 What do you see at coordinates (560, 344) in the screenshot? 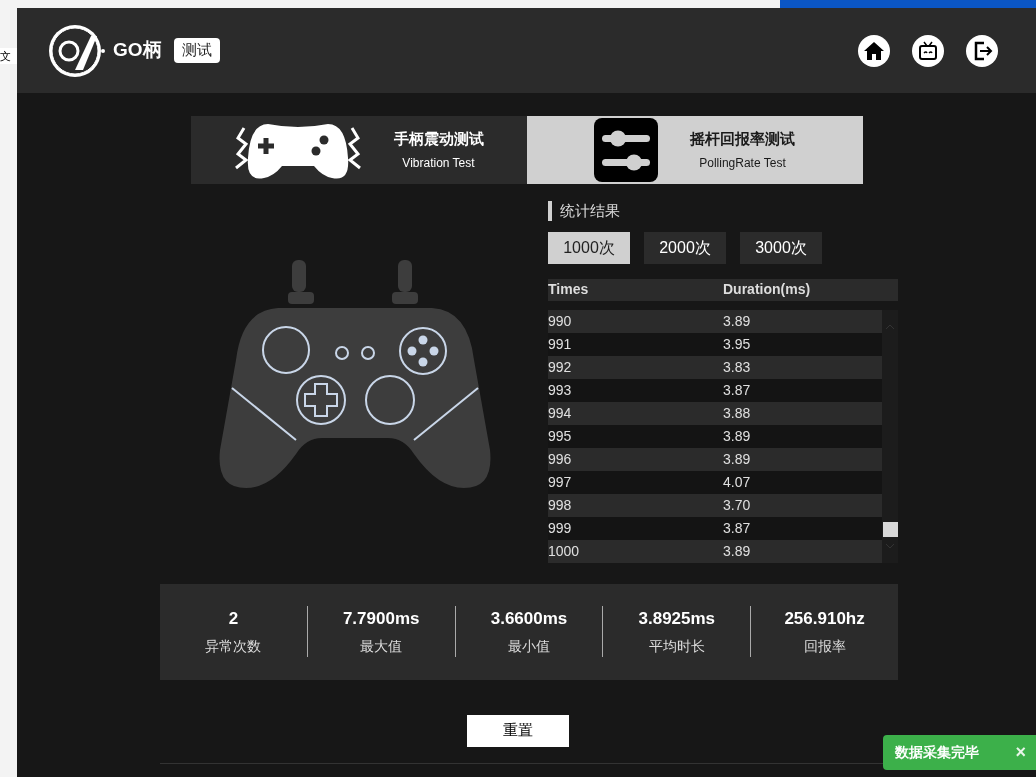
I see `table-cell-text: 991` at bounding box center [560, 344].